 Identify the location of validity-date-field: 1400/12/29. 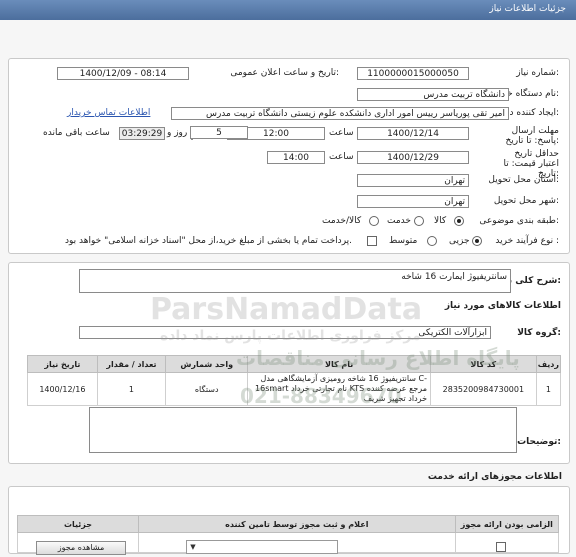
(413, 157).